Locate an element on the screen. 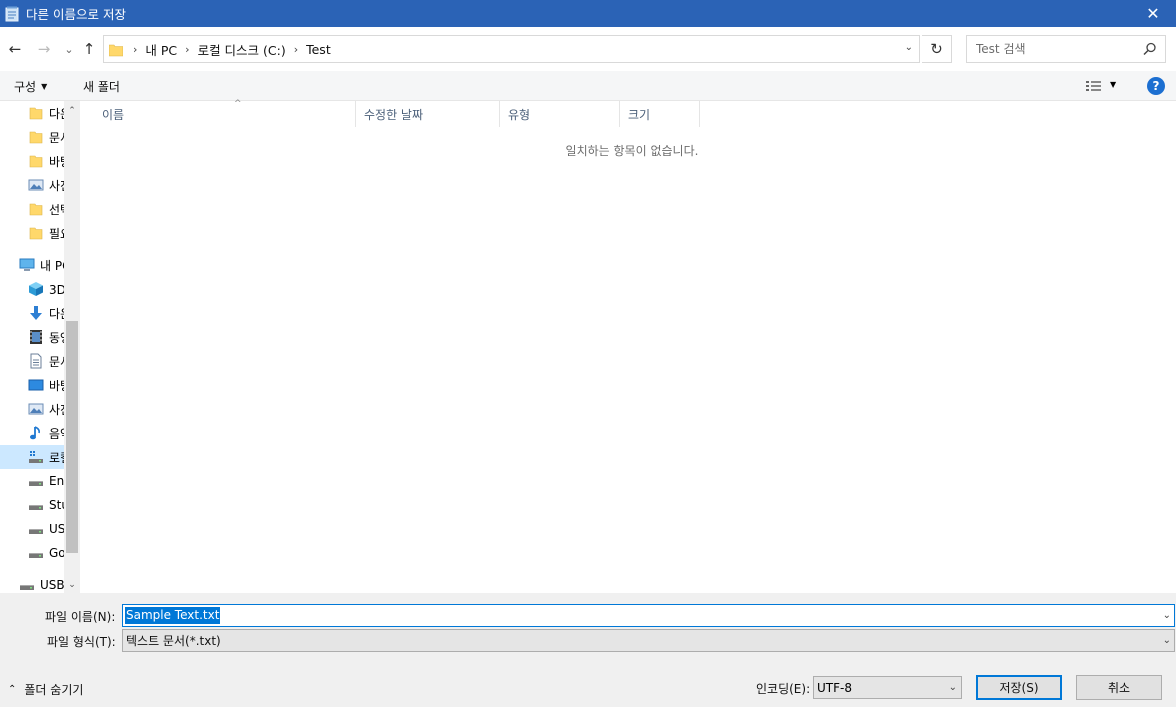 The height and width of the screenshot is (707, 1176). new-folder-button: 새 폴더 is located at coordinates (101, 86).